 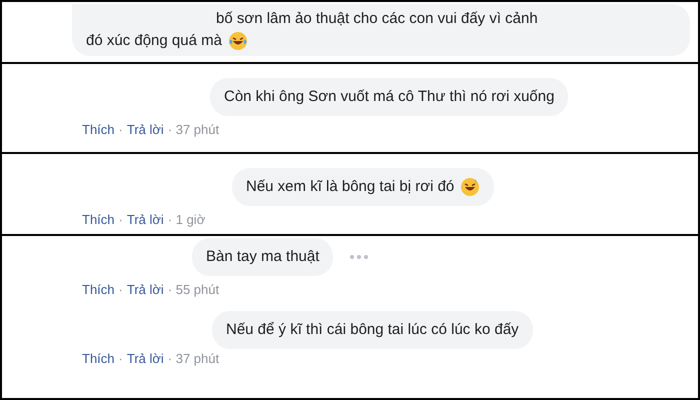 What do you see at coordinates (154, 41) in the screenshot?
I see `comment-text-line: đó xúc động quá mà` at bounding box center [154, 41].